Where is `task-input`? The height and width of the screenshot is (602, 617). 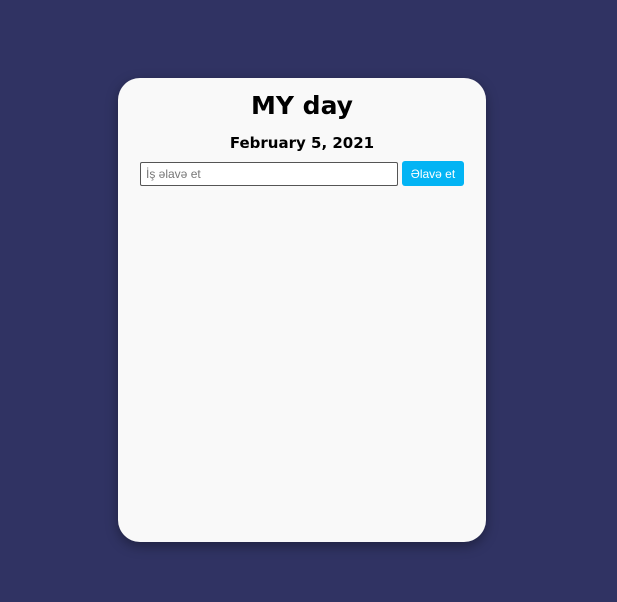
task-input is located at coordinates (269, 174).